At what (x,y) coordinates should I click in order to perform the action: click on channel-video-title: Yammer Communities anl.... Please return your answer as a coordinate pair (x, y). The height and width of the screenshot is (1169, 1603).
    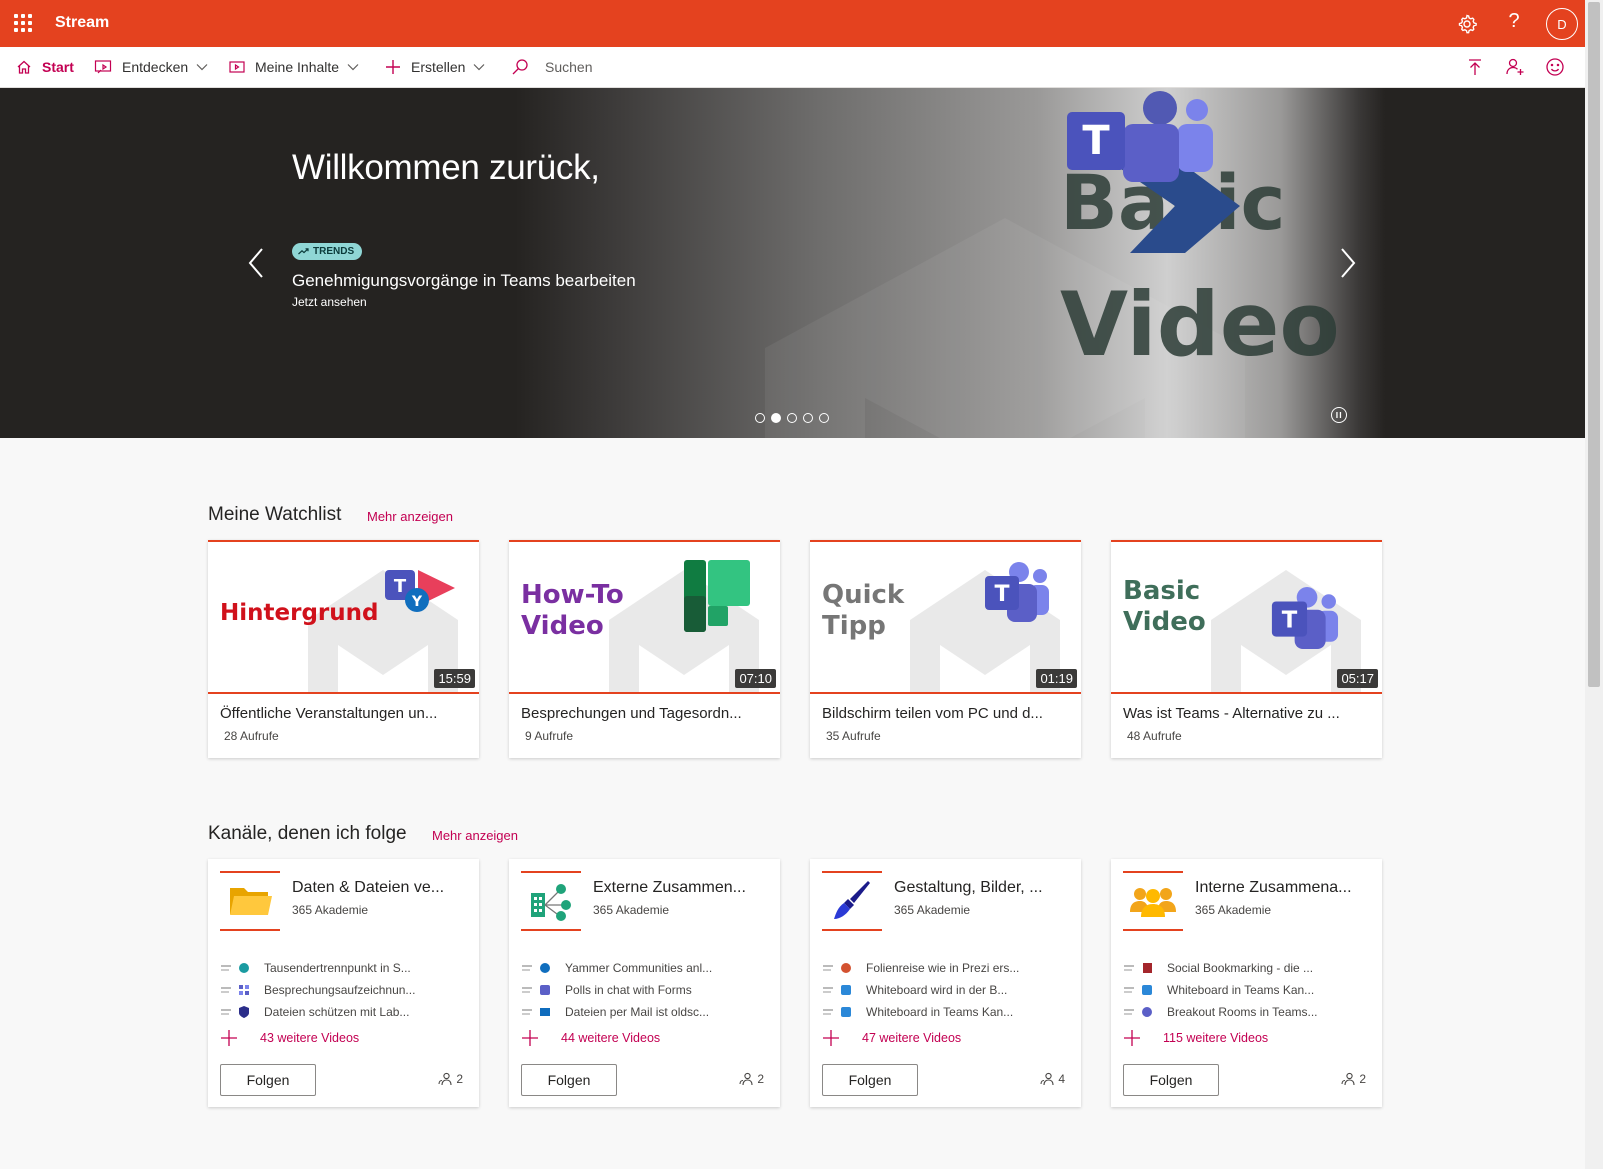
    Looking at the image, I should click on (639, 968).